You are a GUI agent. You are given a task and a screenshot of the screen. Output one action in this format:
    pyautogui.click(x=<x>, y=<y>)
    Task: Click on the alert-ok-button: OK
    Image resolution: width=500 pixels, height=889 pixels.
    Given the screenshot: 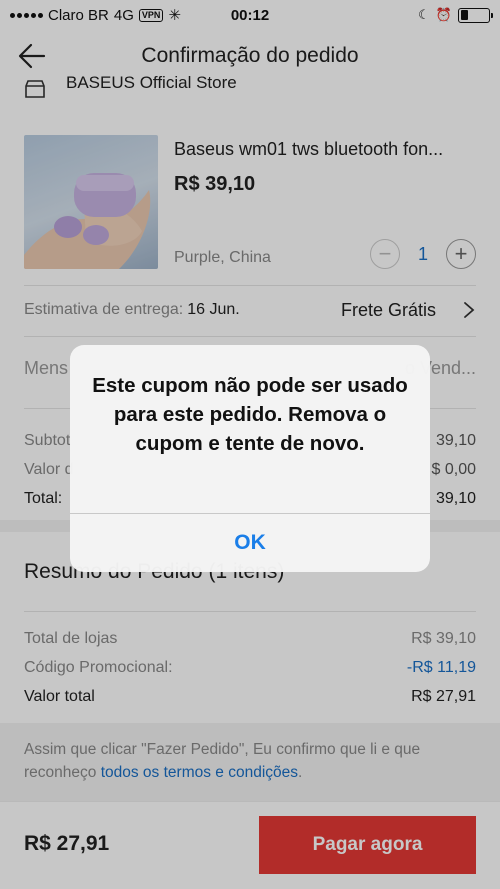 What is the action you would take?
    pyautogui.click(x=250, y=543)
    